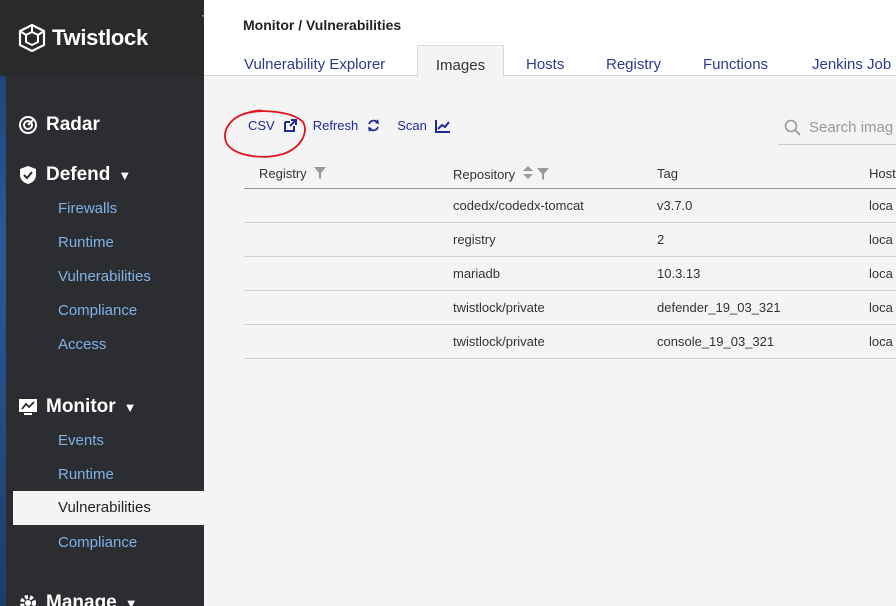  Describe the element at coordinates (73, 124) in the screenshot. I see `nav-section-label: Radar` at that location.